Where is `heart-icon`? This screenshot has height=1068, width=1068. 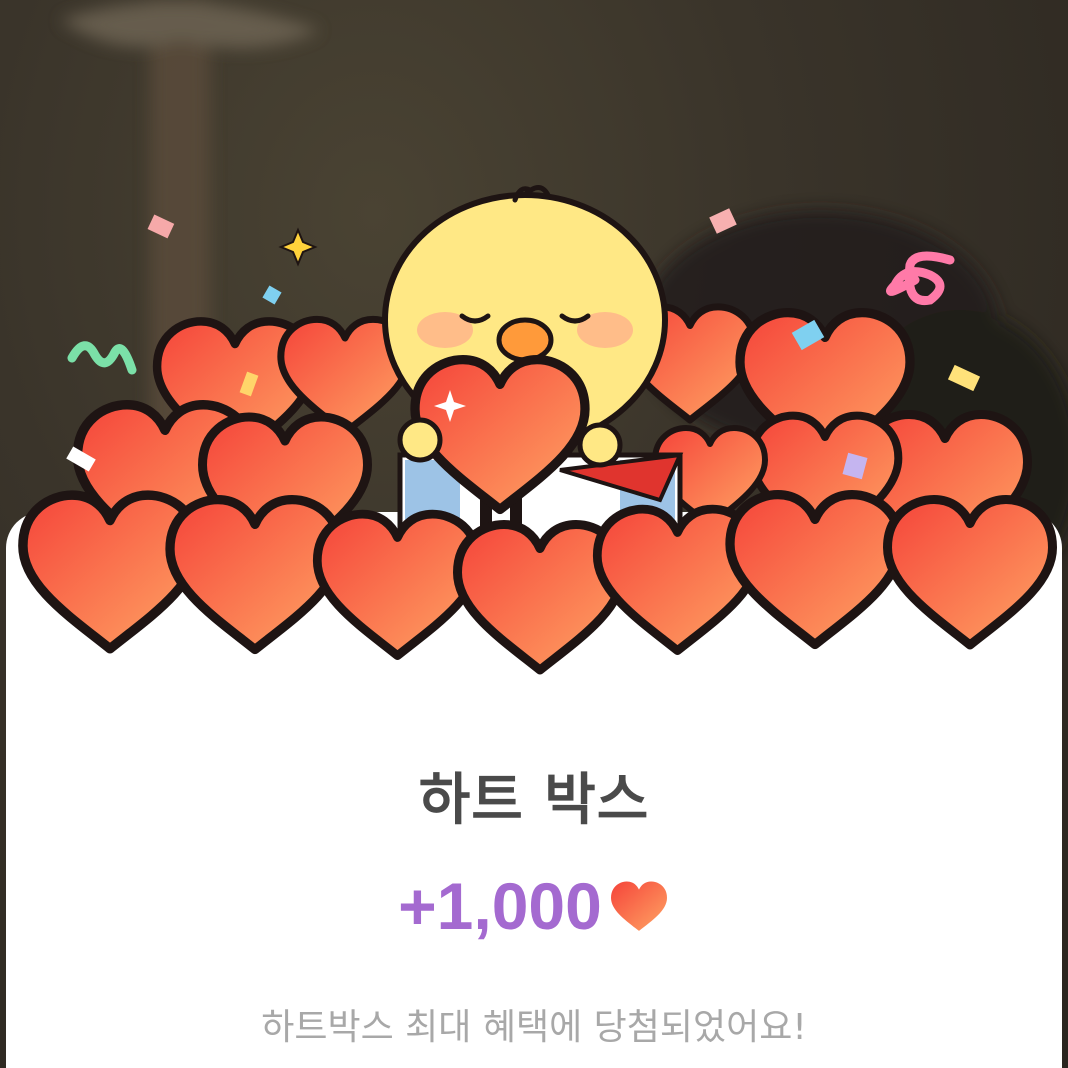
heart-icon is located at coordinates (638, 906).